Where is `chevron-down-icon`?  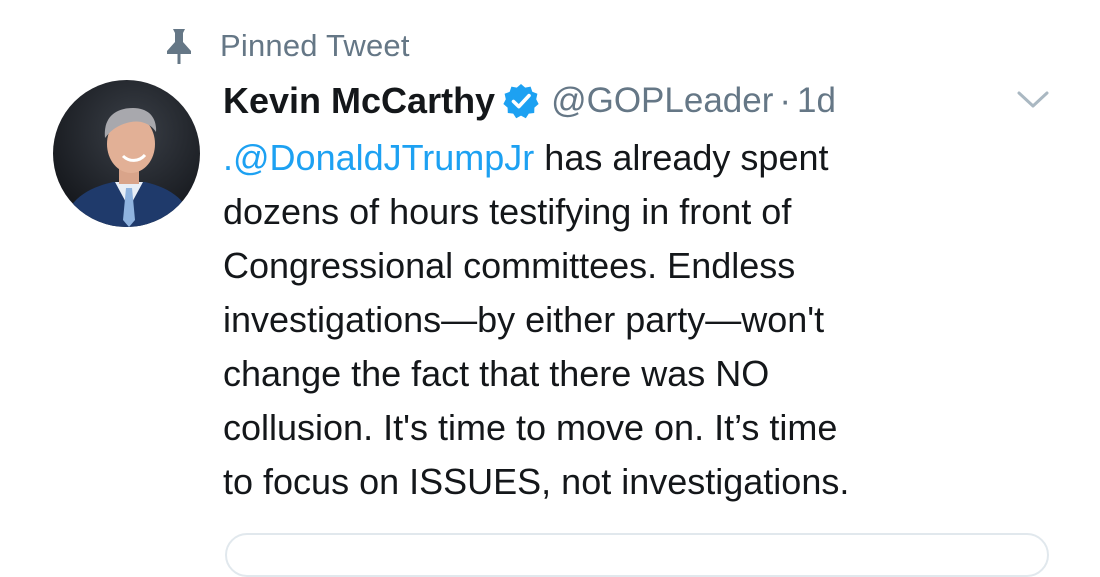
chevron-down-icon is located at coordinates (1033, 100).